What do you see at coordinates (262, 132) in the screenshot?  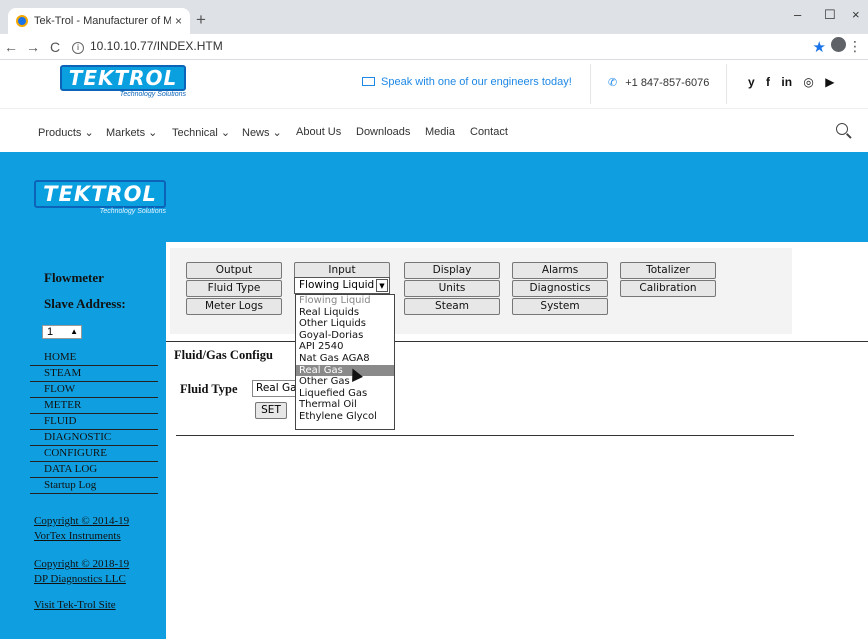 I see `menu-news: News ⌄` at bounding box center [262, 132].